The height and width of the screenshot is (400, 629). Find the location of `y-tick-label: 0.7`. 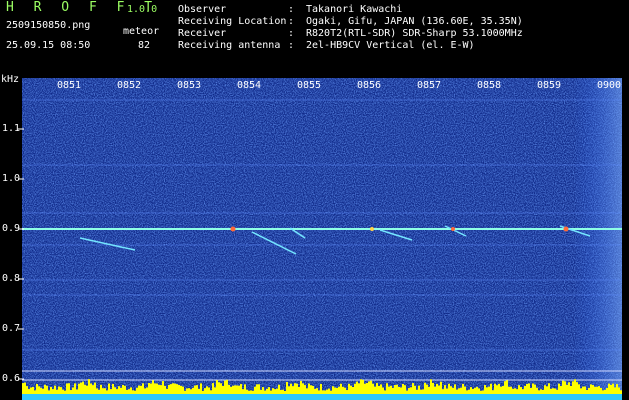

y-tick-label: 0.7 is located at coordinates (11, 328).